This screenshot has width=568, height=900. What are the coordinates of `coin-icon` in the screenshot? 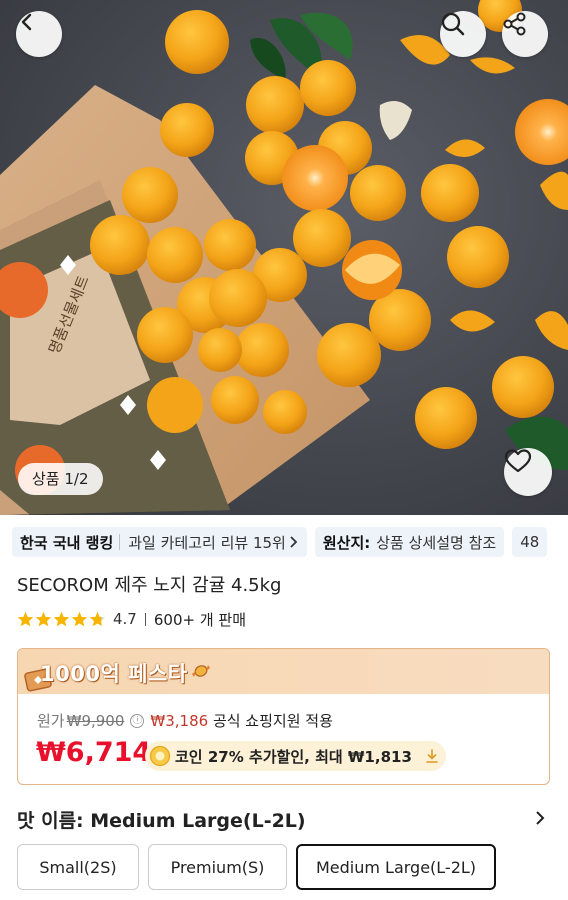 It's located at (160, 756).